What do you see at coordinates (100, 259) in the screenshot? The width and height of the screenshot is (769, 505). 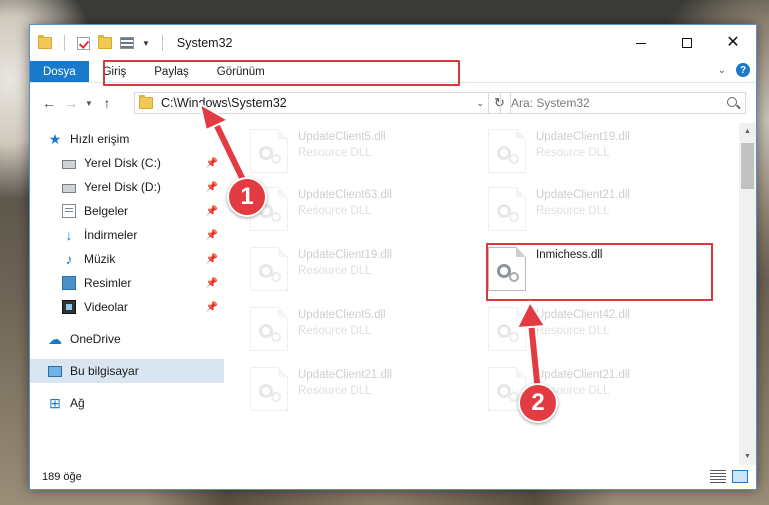 I see `sidebar-item-label: Müzik` at bounding box center [100, 259].